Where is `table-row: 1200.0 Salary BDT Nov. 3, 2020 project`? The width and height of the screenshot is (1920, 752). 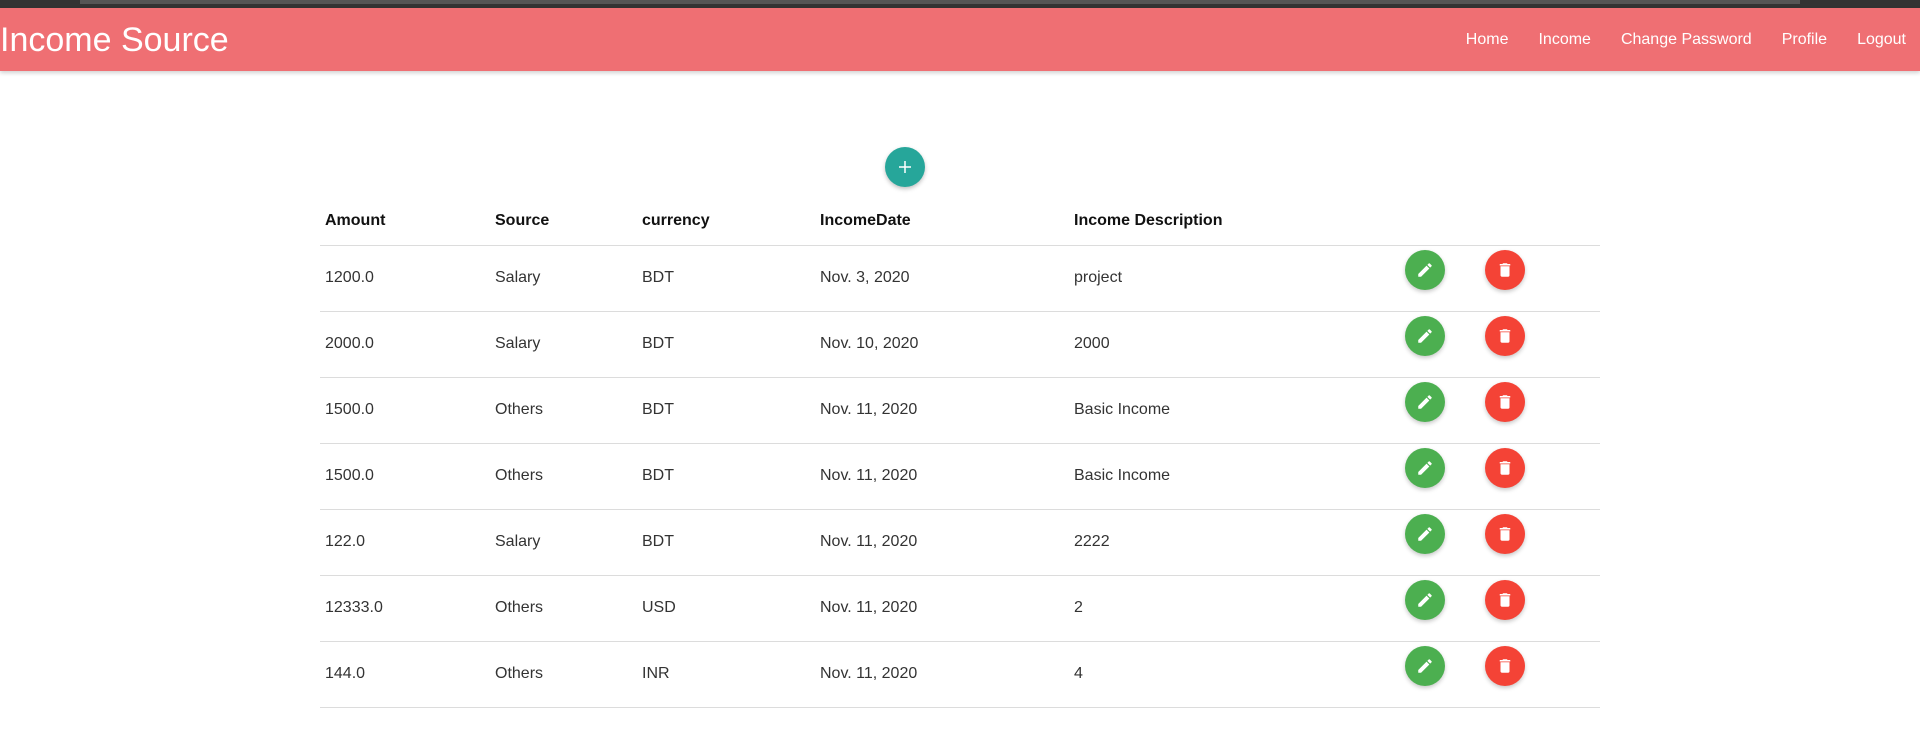 table-row: 1200.0 Salary BDT Nov. 3, 2020 project is located at coordinates (960, 279).